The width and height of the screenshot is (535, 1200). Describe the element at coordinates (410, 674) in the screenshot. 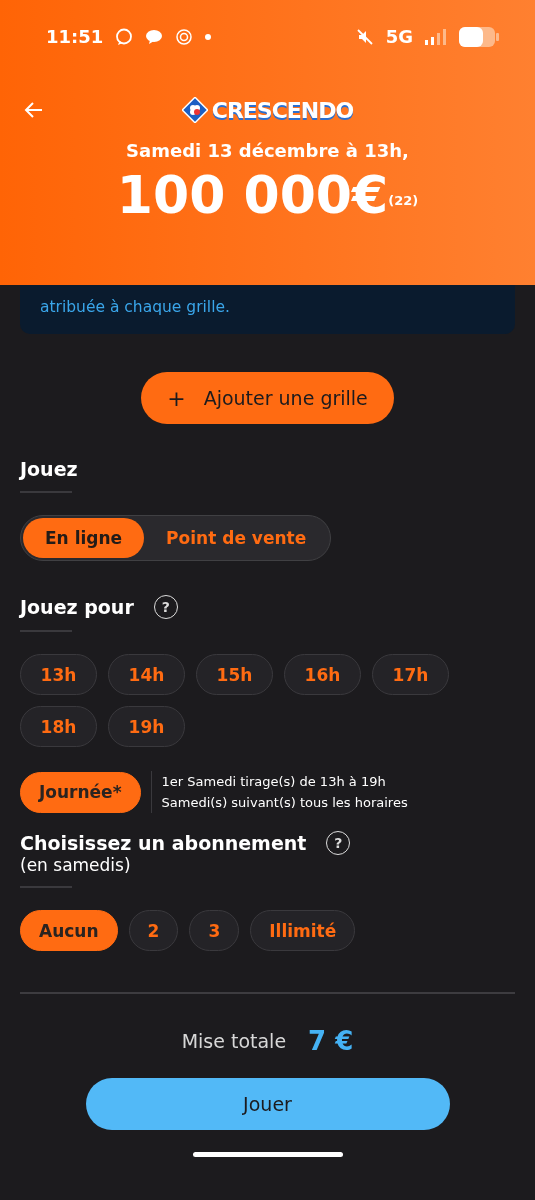

I see `option-chip: 17h` at that location.